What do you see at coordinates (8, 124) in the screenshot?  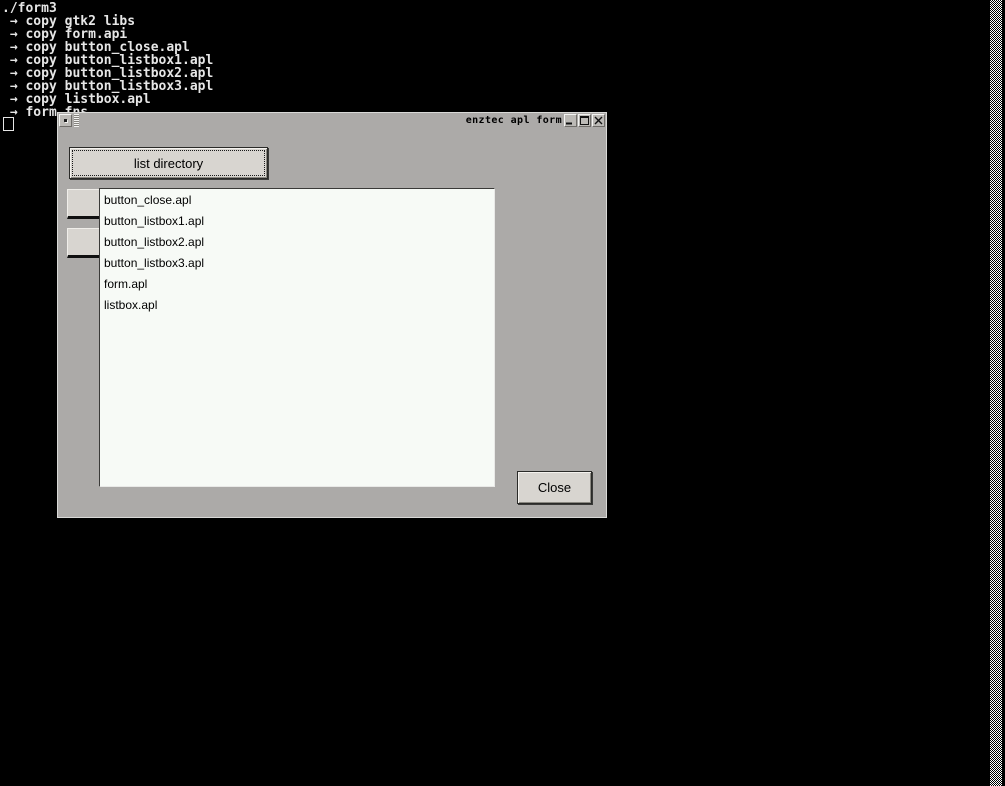 I see `terminal-cursor` at bounding box center [8, 124].